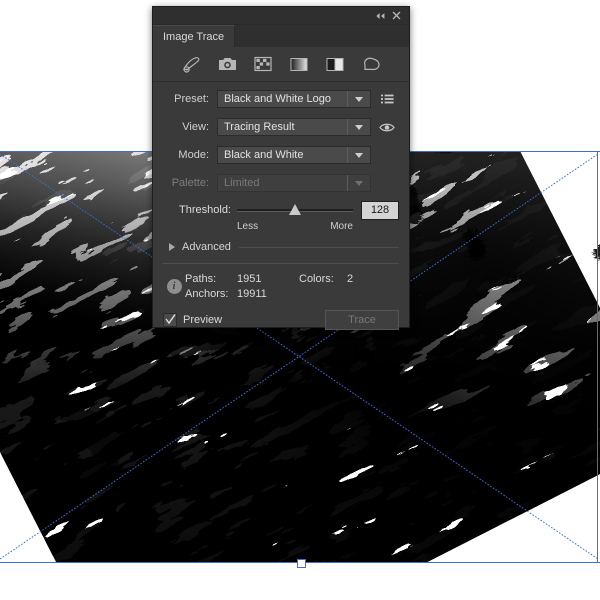 The width and height of the screenshot is (600, 600). Describe the element at coordinates (252, 293) in the screenshot. I see `anchors-value: 19911` at that location.